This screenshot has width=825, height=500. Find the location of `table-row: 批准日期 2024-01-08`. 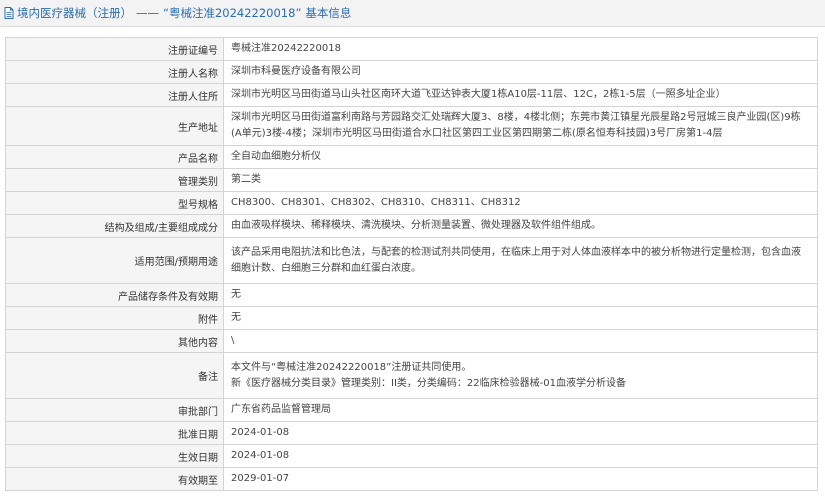

table-row: 批准日期 2024-01-08 is located at coordinates (411, 433).